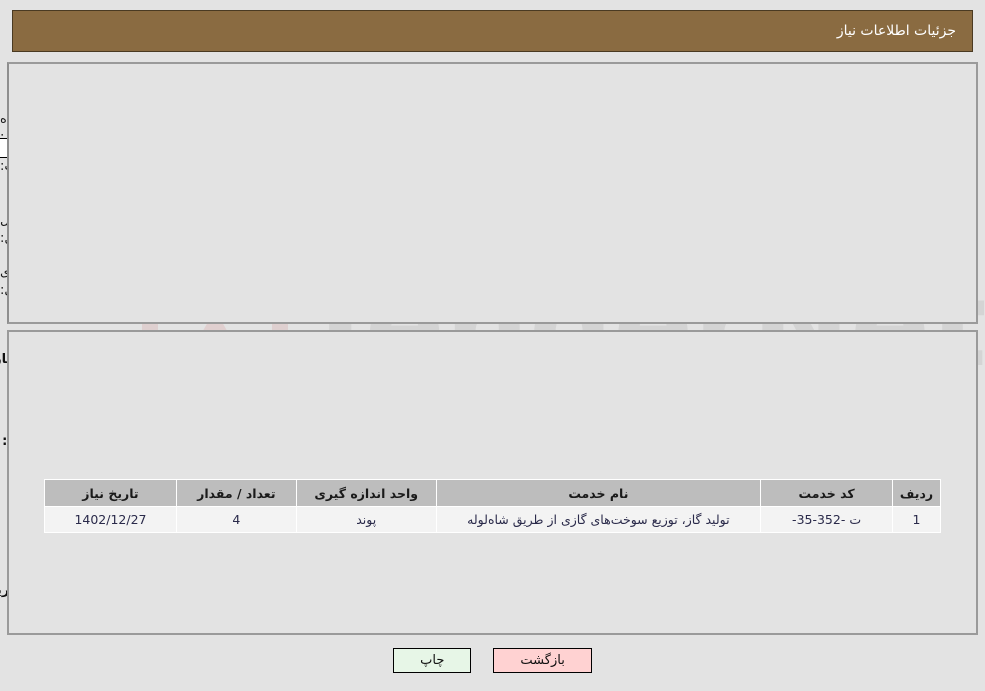 Image resolution: width=985 pixels, height=691 pixels. I want to click on cell-unit: پوند, so click(366, 519).